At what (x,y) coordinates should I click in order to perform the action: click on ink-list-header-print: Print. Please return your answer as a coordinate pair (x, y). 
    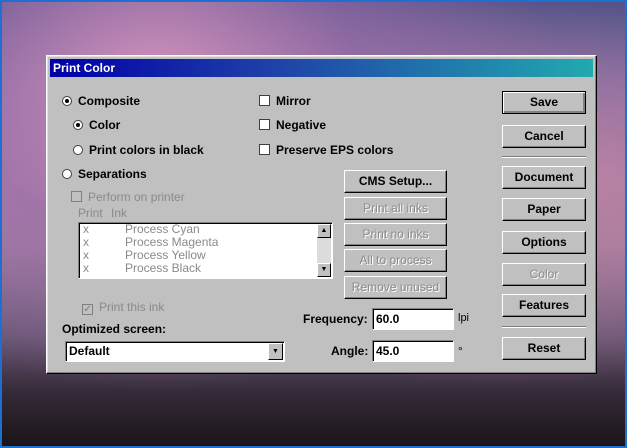
    Looking at the image, I should click on (90, 213).